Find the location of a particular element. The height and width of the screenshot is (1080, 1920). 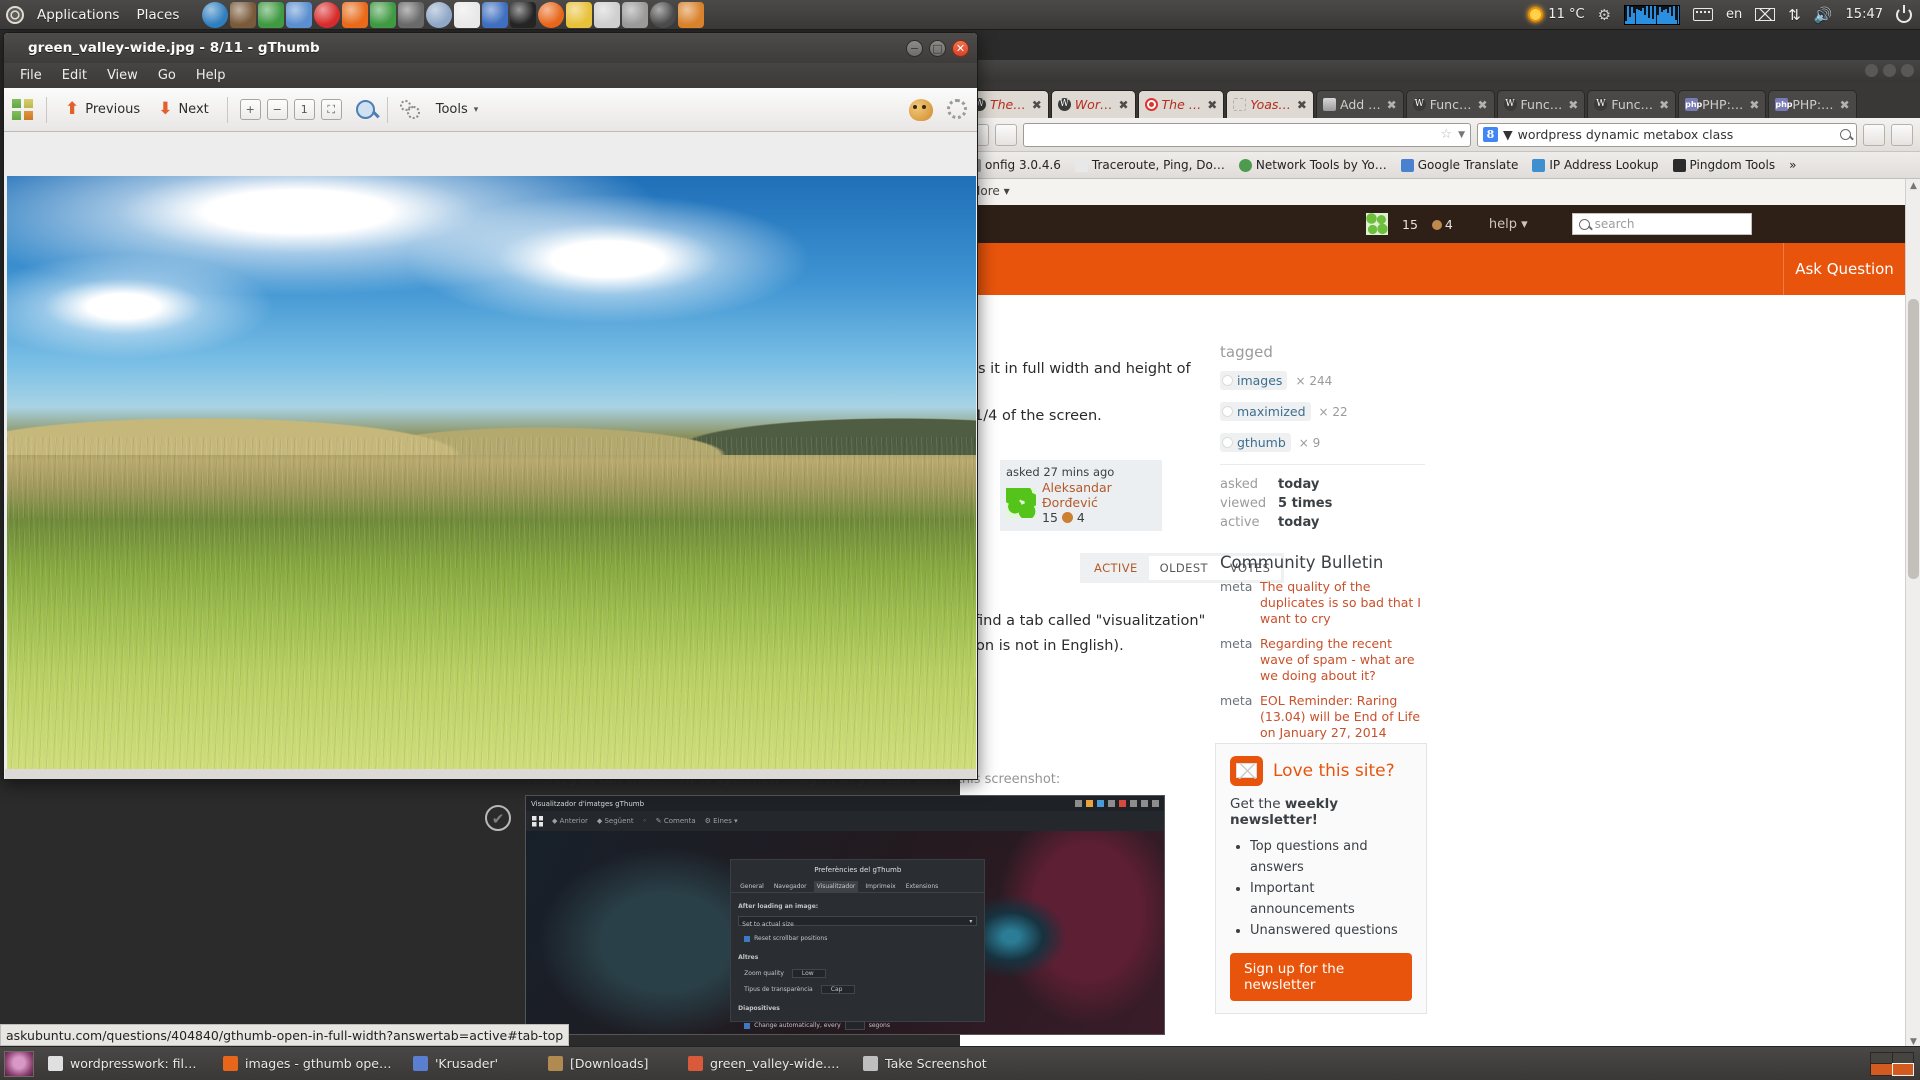

gthumb-menu-view: View is located at coordinates (122, 75).